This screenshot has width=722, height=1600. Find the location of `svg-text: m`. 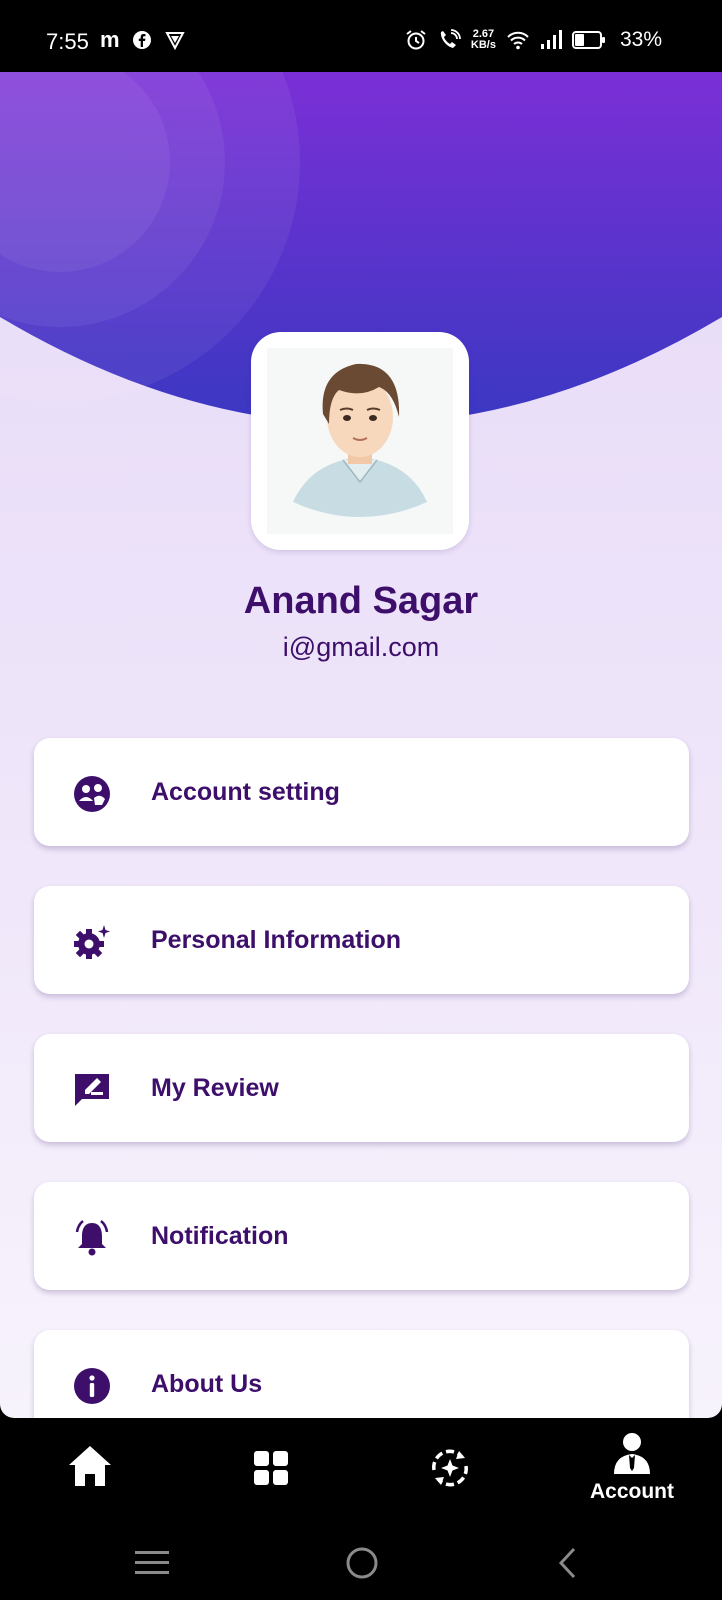

svg-text: m is located at coordinates (110, 40).